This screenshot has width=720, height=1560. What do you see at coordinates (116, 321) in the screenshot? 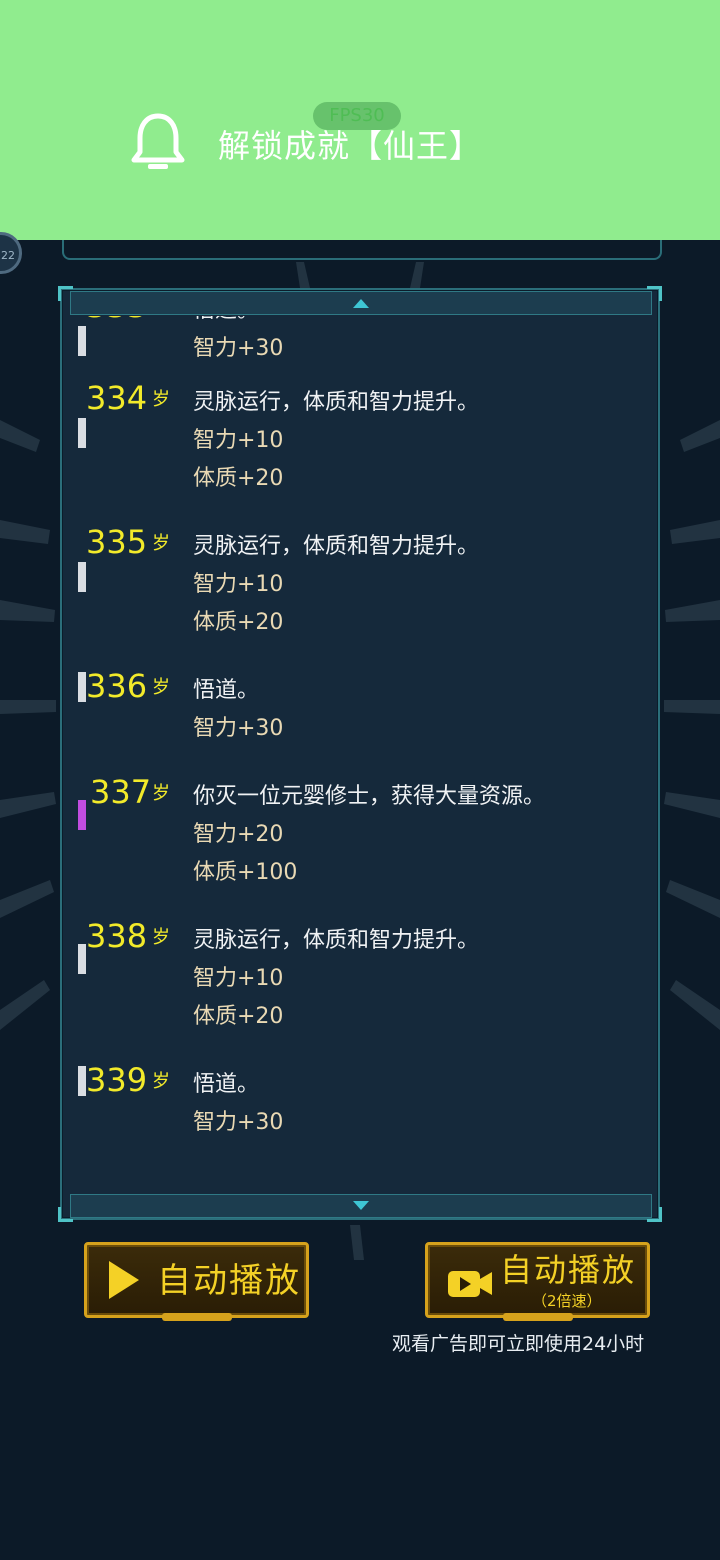
I see `age-number: 333` at bounding box center [116, 321].